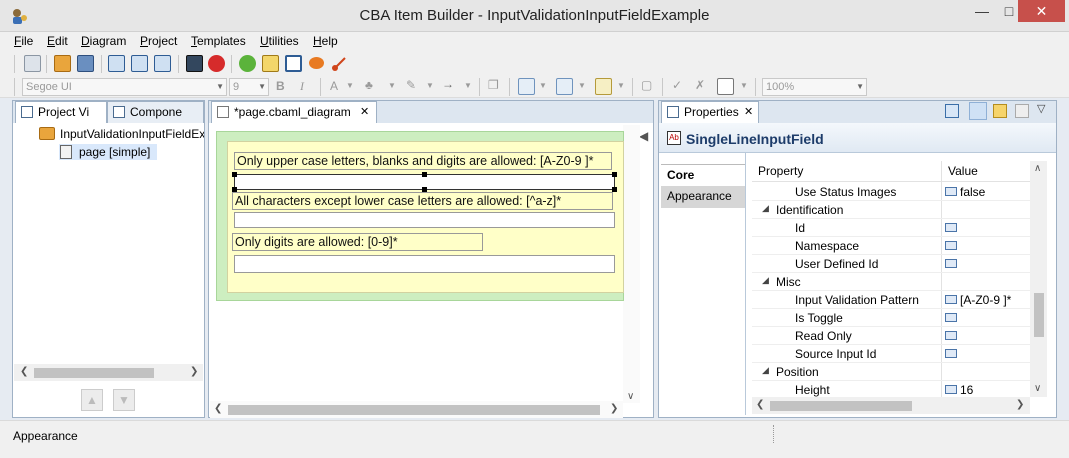 This screenshot has height=458, width=1069. Describe the element at coordinates (23, 41) in the screenshot. I see `menu-file: File` at that location.